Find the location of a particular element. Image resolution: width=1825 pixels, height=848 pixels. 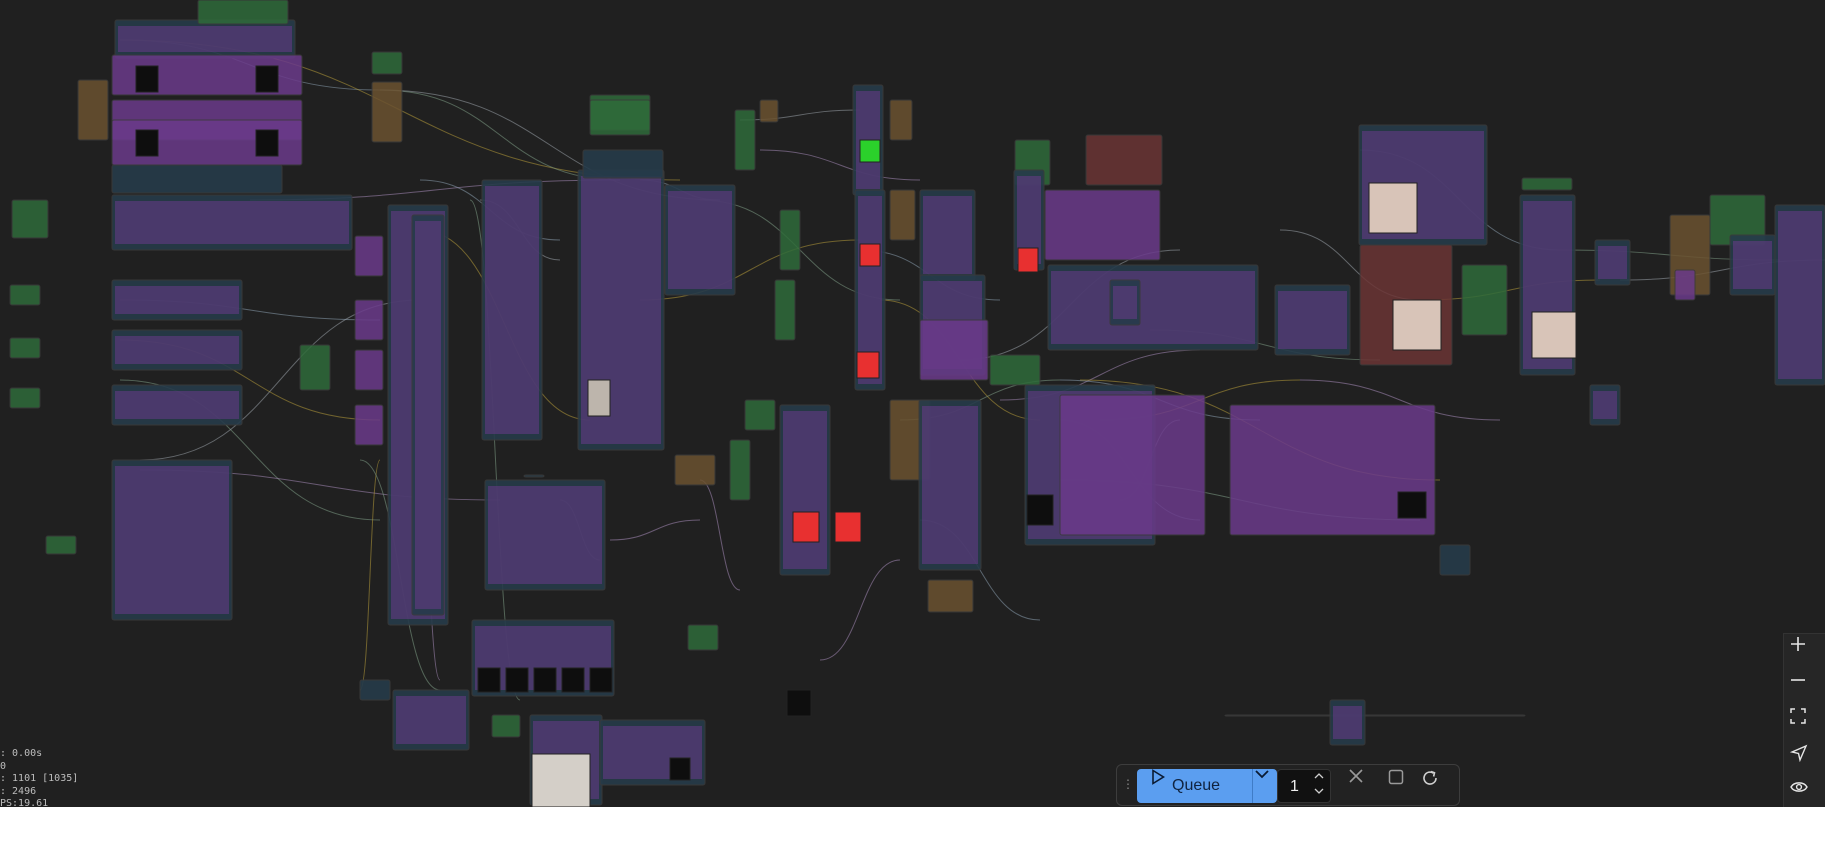

cancel-button is located at coordinates (1366, 786).